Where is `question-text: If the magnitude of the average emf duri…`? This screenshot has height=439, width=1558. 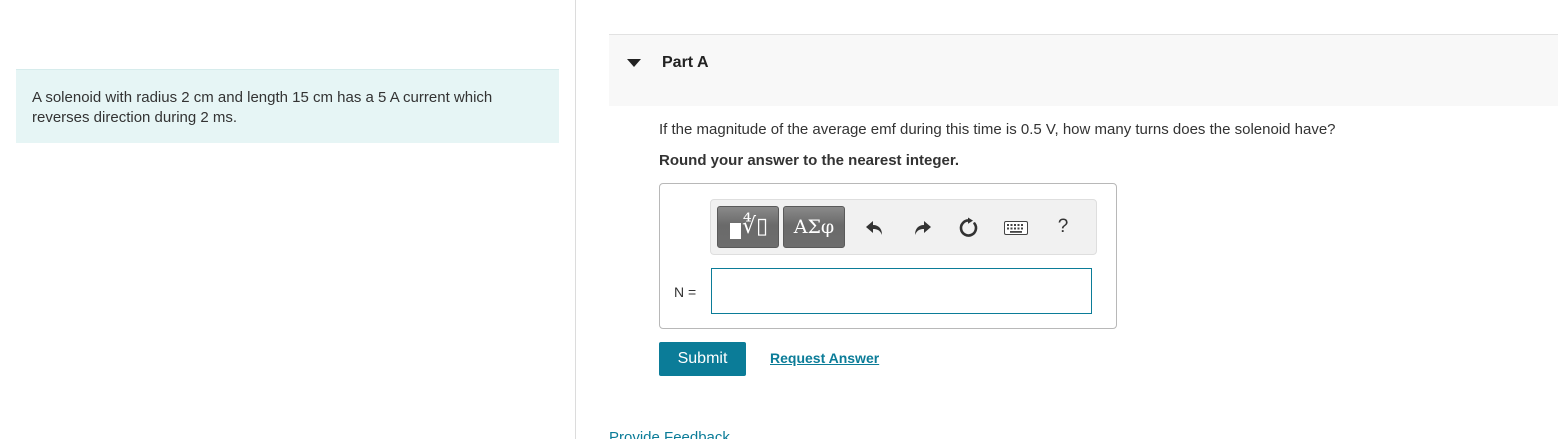
question-text: If the magnitude of the average emf duri… is located at coordinates (997, 129).